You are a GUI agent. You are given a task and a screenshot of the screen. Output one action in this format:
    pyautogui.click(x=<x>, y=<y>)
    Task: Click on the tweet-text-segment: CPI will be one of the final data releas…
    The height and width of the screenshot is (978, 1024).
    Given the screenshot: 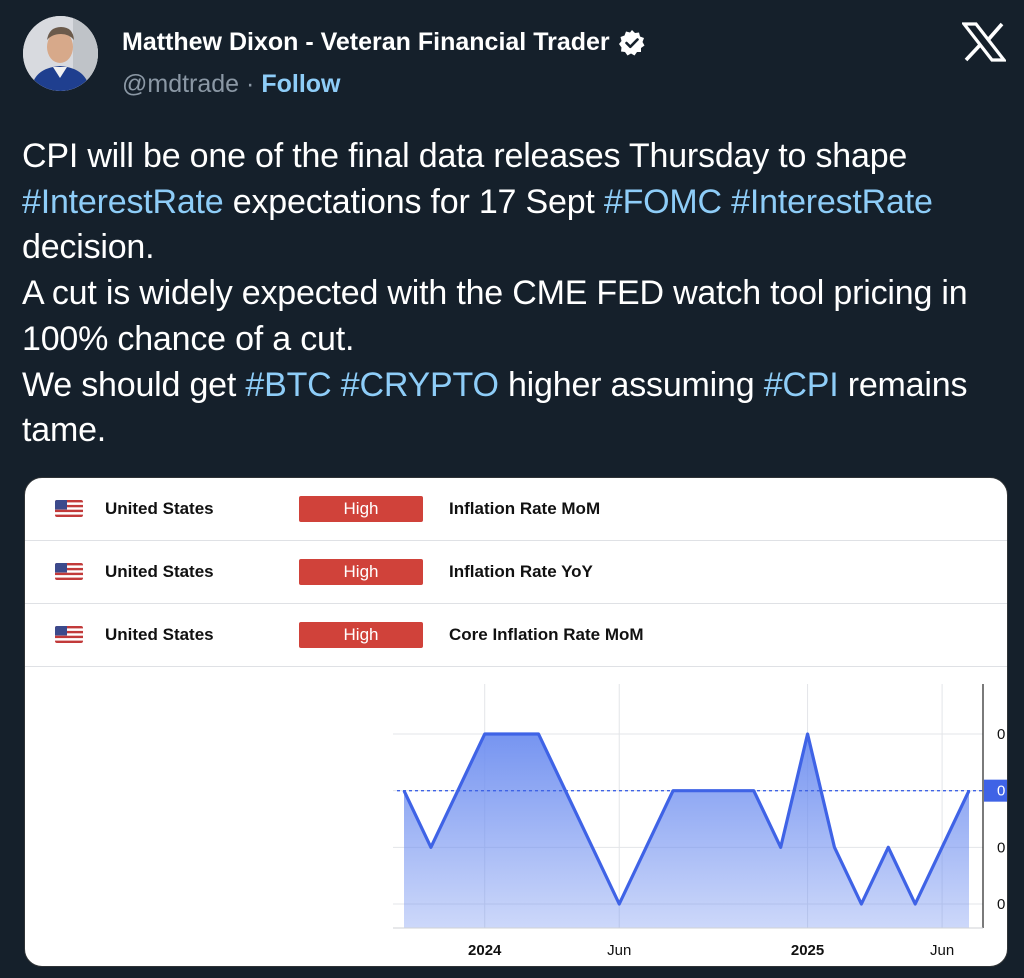 What is the action you would take?
    pyautogui.click(x=465, y=156)
    